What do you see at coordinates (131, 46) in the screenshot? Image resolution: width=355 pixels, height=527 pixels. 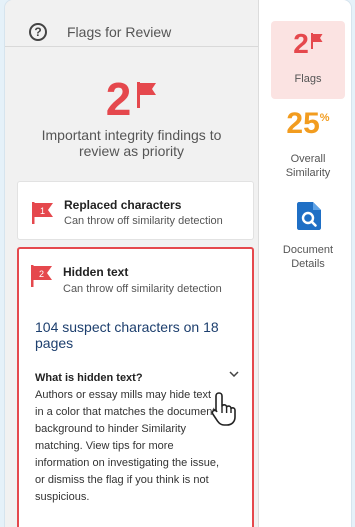 I see `header-divider` at bounding box center [131, 46].